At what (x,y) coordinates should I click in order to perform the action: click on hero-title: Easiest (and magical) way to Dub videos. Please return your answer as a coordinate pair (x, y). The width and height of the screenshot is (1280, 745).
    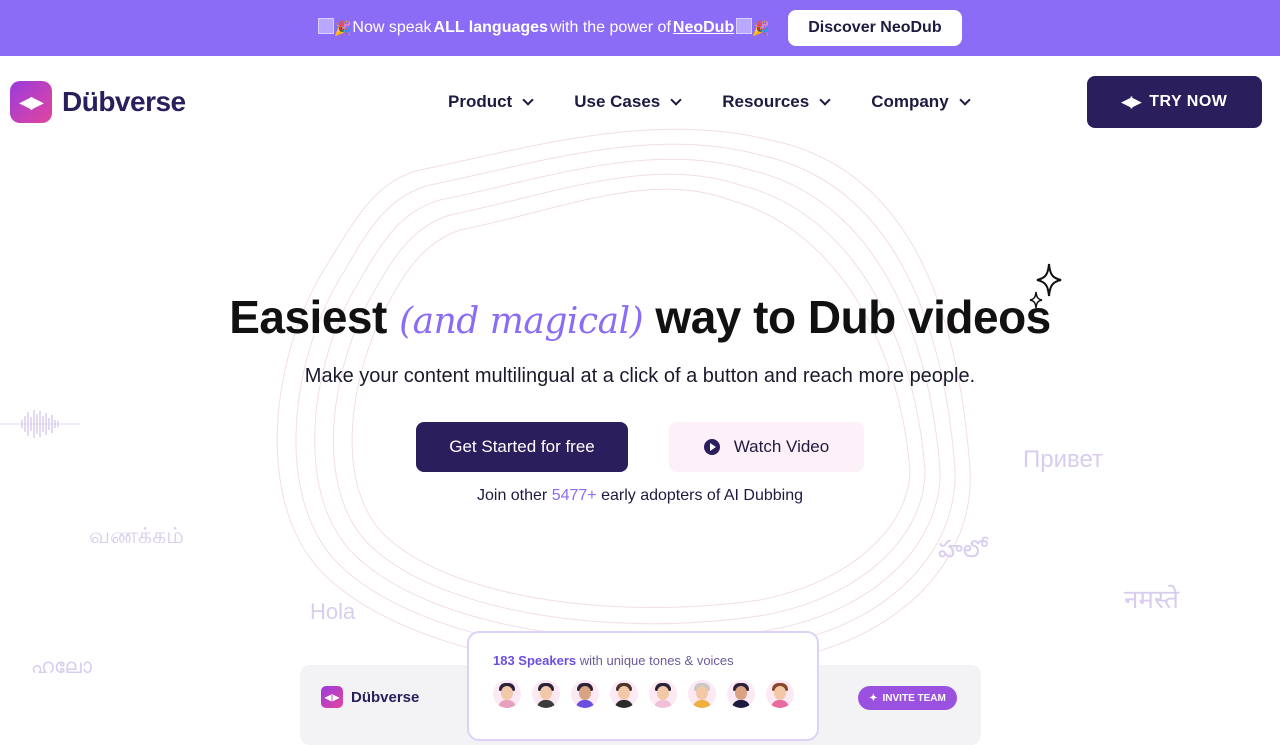
    Looking at the image, I should click on (640, 317).